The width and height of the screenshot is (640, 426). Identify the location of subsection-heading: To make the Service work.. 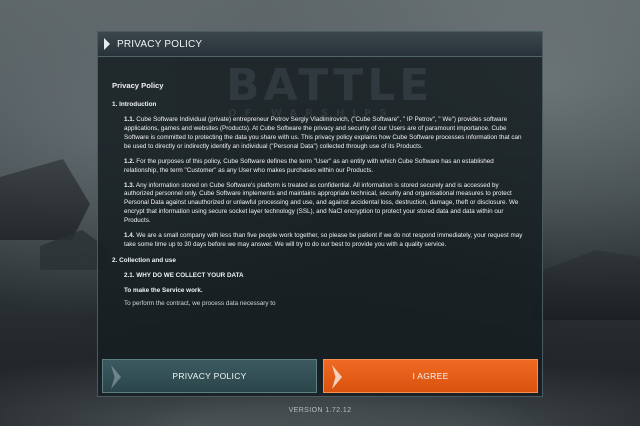
(163, 291).